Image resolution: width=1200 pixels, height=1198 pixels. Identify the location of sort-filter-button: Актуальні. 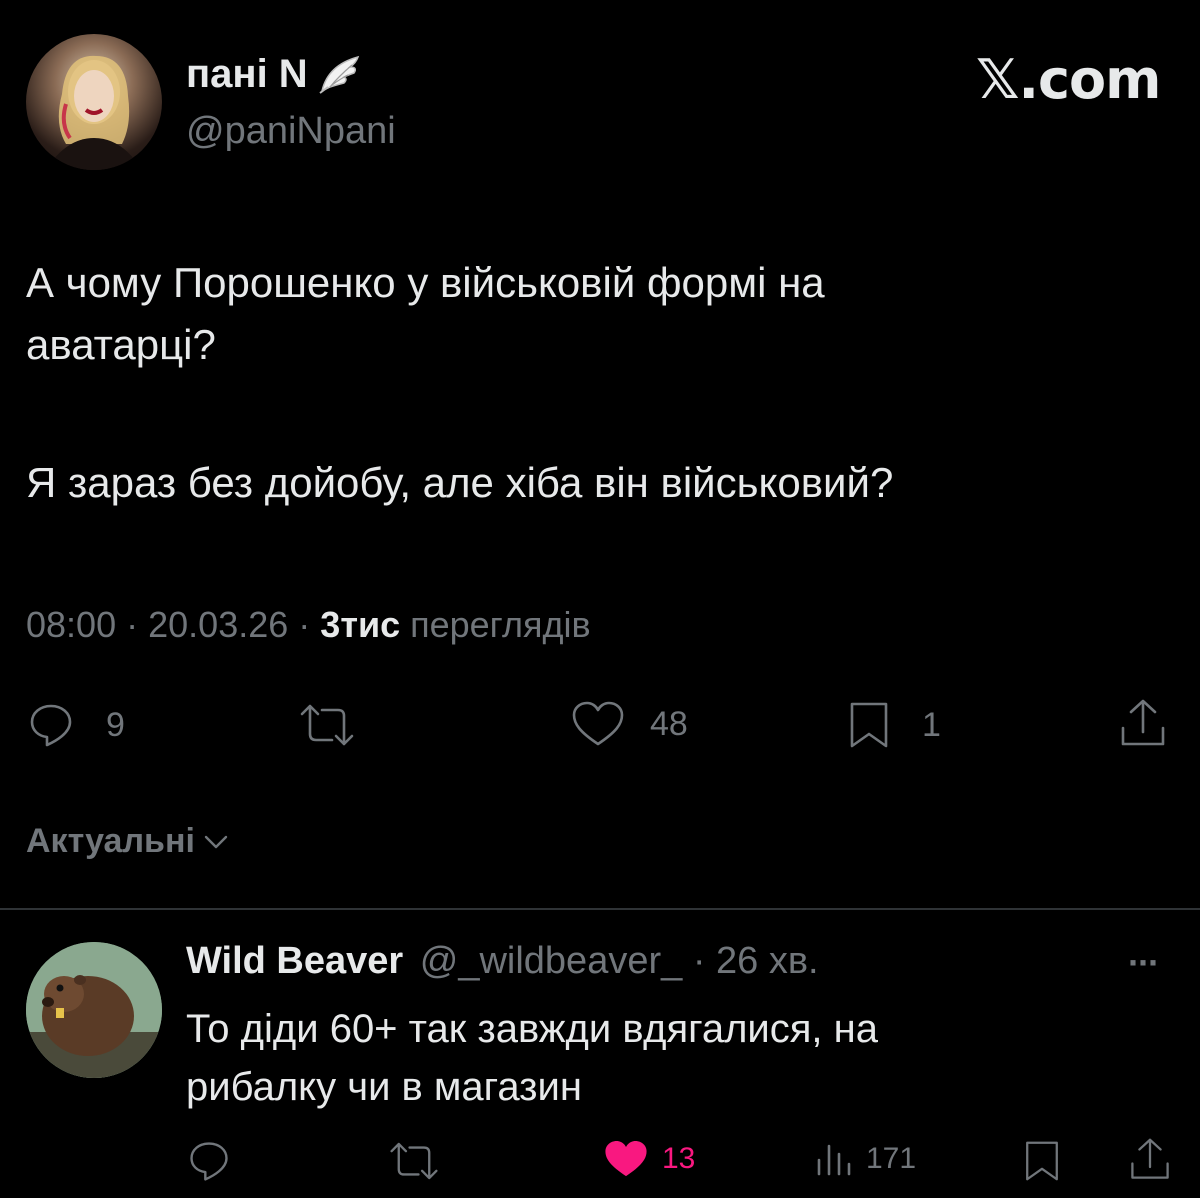
(127, 841).